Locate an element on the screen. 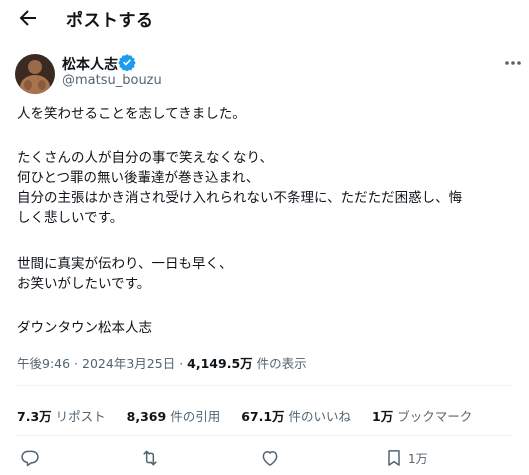 Image resolution: width=529 pixels, height=475 pixels. like-stat: 67.1万 件のいいね is located at coordinates (296, 415).